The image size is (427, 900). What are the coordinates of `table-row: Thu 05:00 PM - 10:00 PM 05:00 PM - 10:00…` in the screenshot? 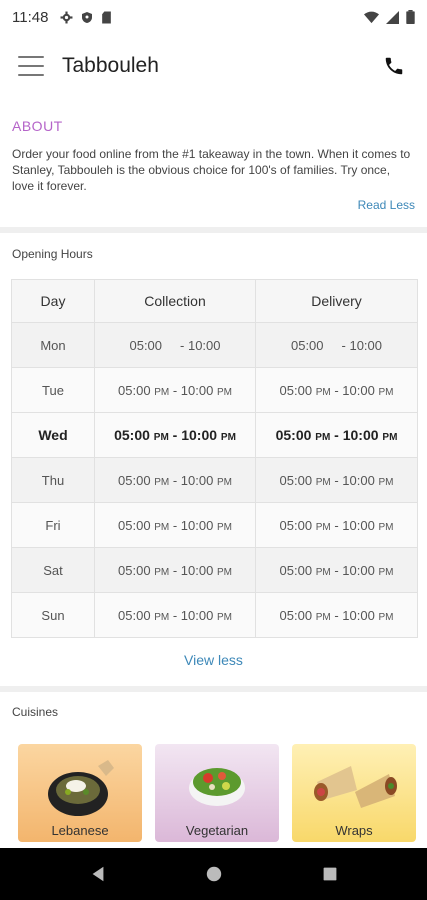 It's located at (214, 480).